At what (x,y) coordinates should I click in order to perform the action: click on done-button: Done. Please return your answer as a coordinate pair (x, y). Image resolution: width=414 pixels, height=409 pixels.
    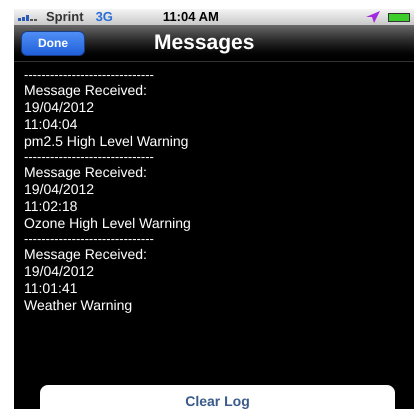
    Looking at the image, I should click on (53, 43).